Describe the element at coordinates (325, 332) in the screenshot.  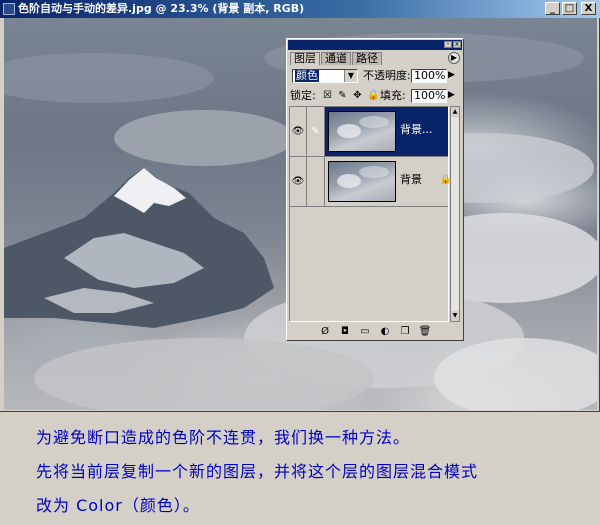
I see `layer-style-icon: Ø` at that location.